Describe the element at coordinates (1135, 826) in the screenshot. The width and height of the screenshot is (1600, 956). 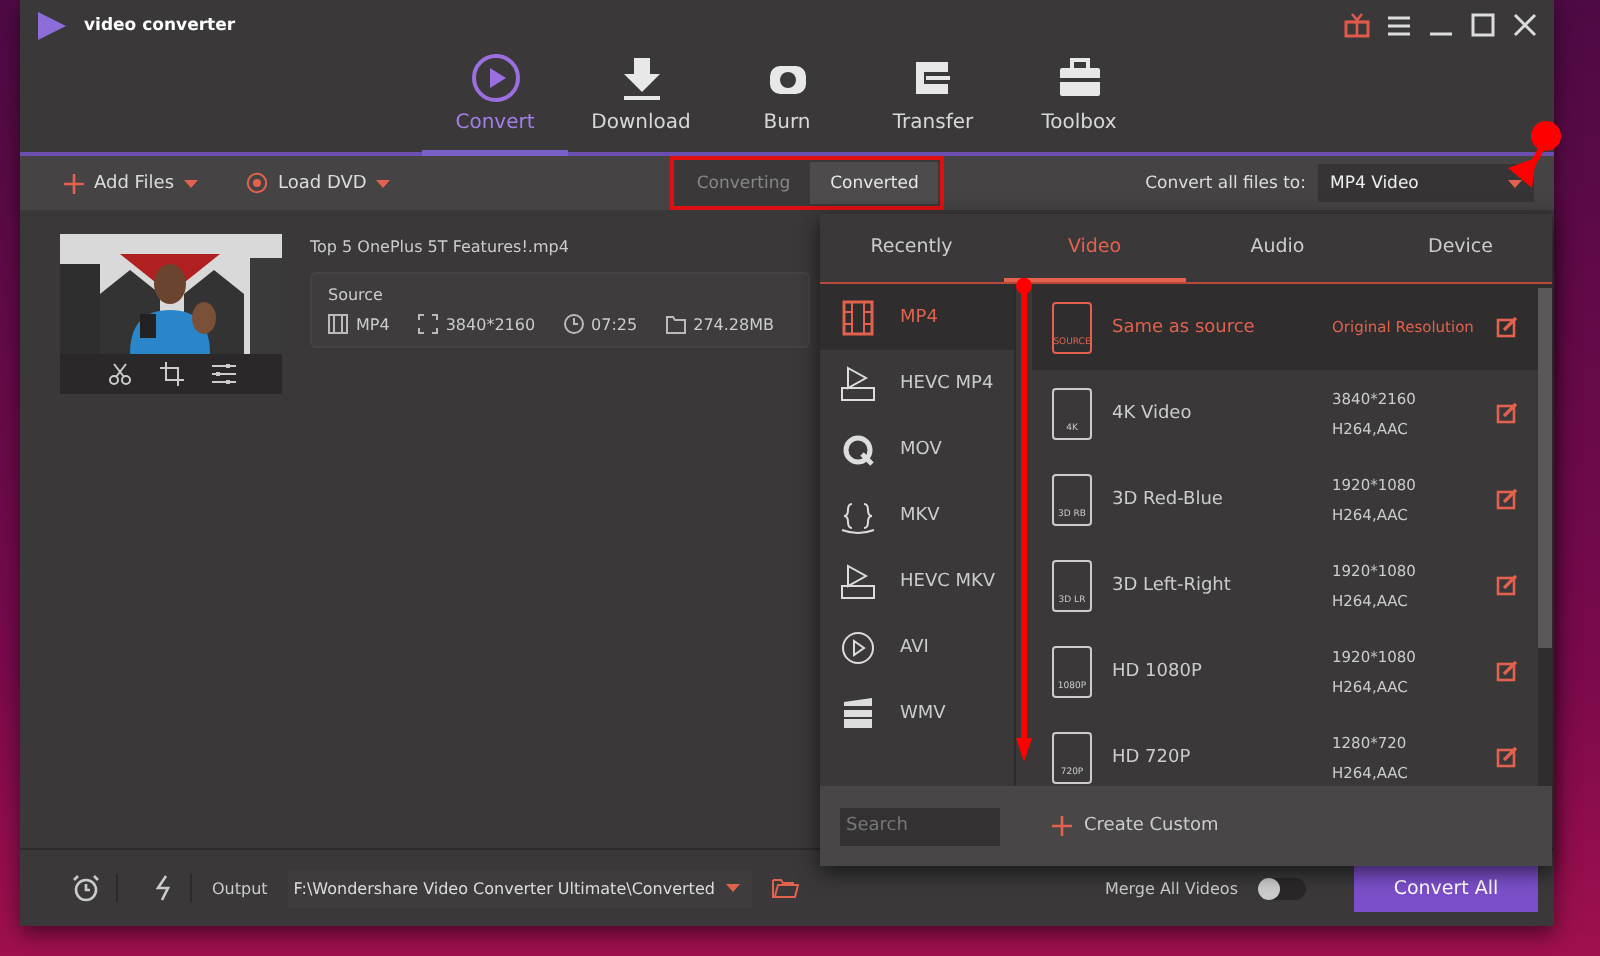
I see `create-custom-button: Create Custom` at that location.